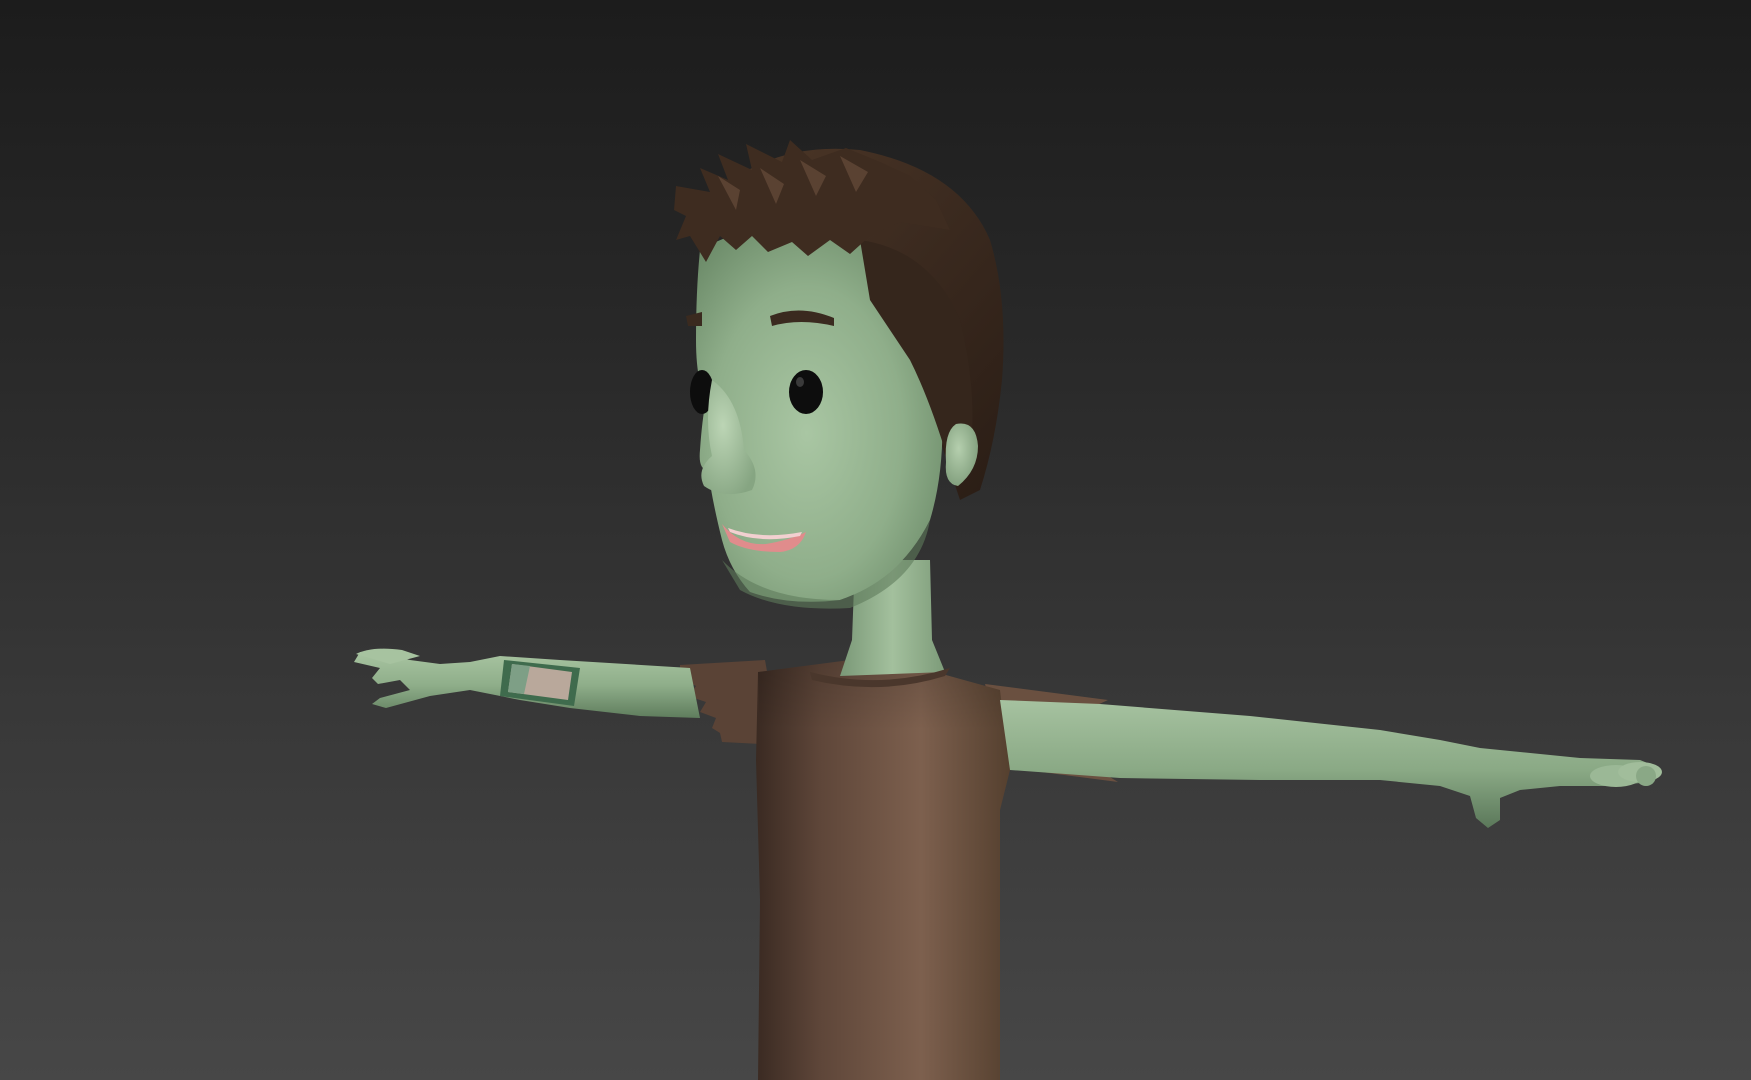  I want to click on wristwatch, so click(540, 683).